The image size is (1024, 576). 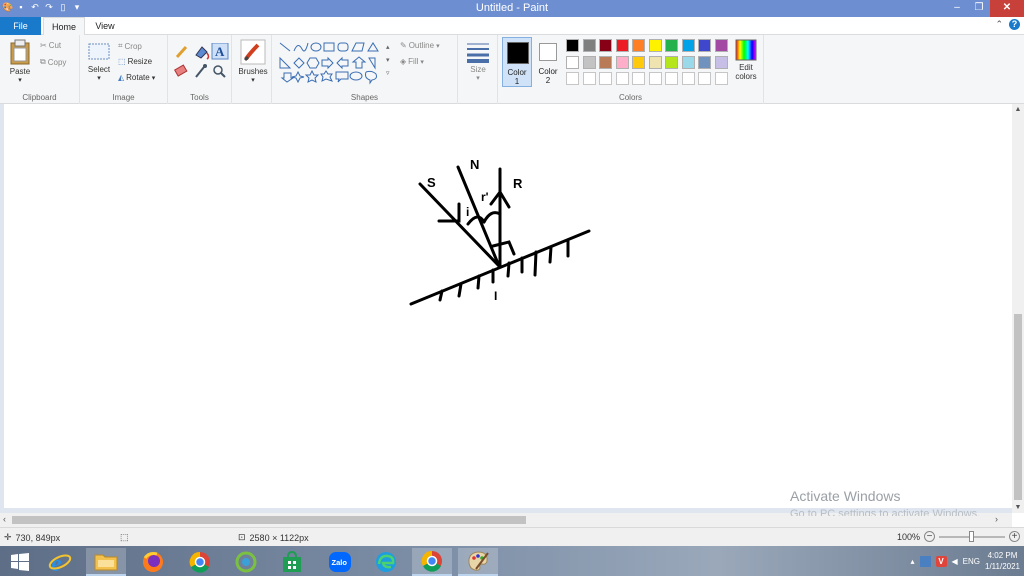 What do you see at coordinates (20, 562) in the screenshot?
I see `start-button` at bounding box center [20, 562].